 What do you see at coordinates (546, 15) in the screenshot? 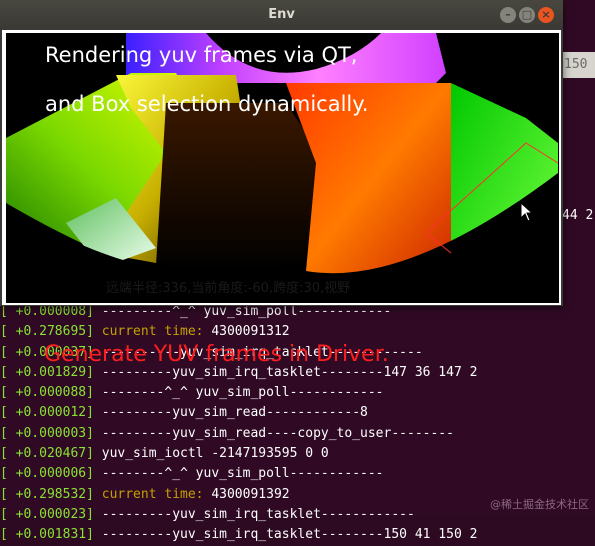
I see `close-button: ×` at bounding box center [546, 15].